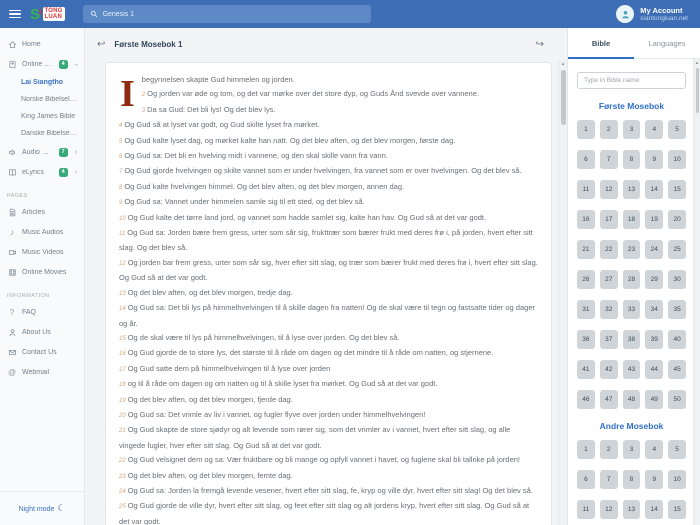 The width and height of the screenshot is (700, 525). Describe the element at coordinates (697, 90) in the screenshot. I see `panel-scrollbar-thumb` at that location.